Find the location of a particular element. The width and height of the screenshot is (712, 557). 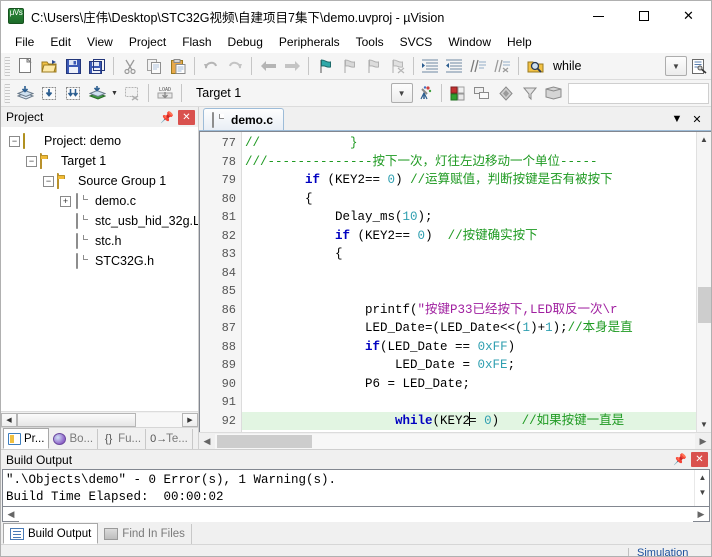

bookmark-toggle-icon is located at coordinates (325, 66).